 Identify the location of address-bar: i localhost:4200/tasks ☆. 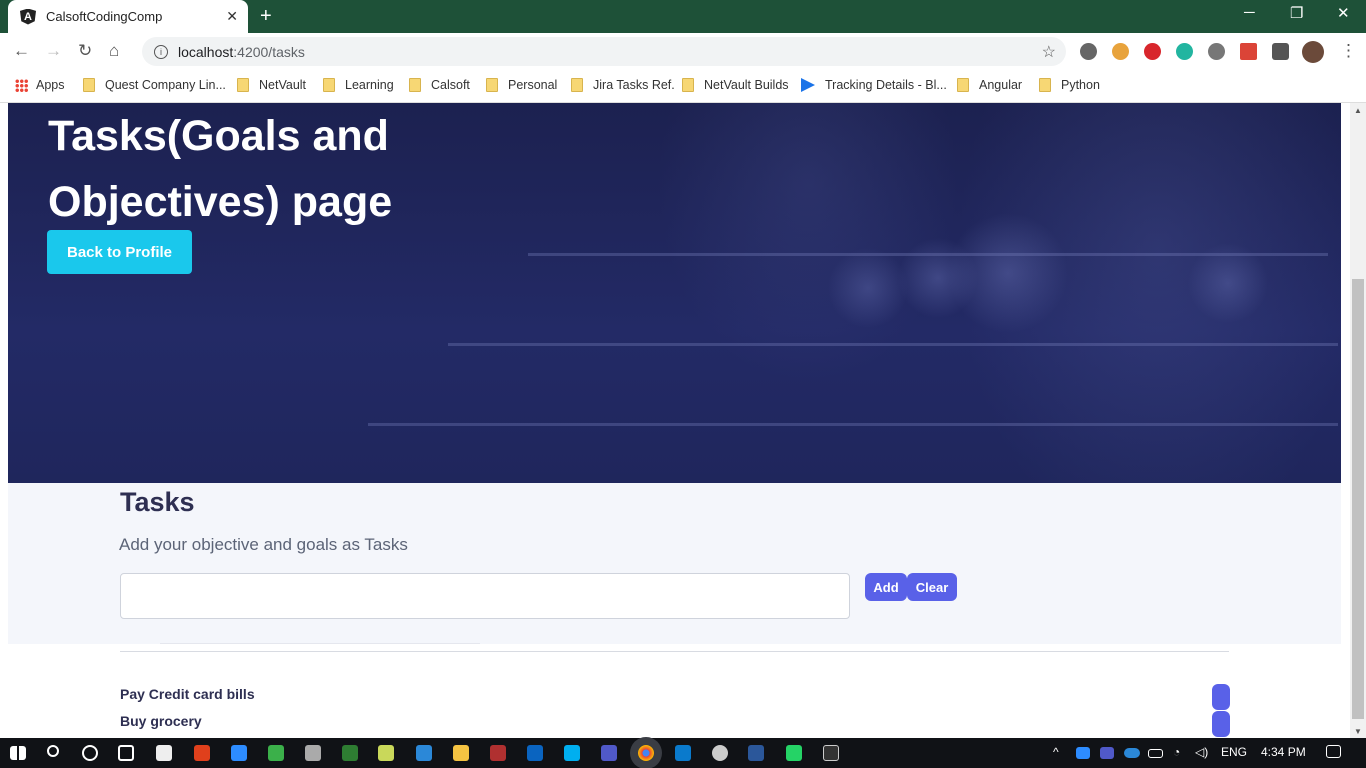
(604, 51).